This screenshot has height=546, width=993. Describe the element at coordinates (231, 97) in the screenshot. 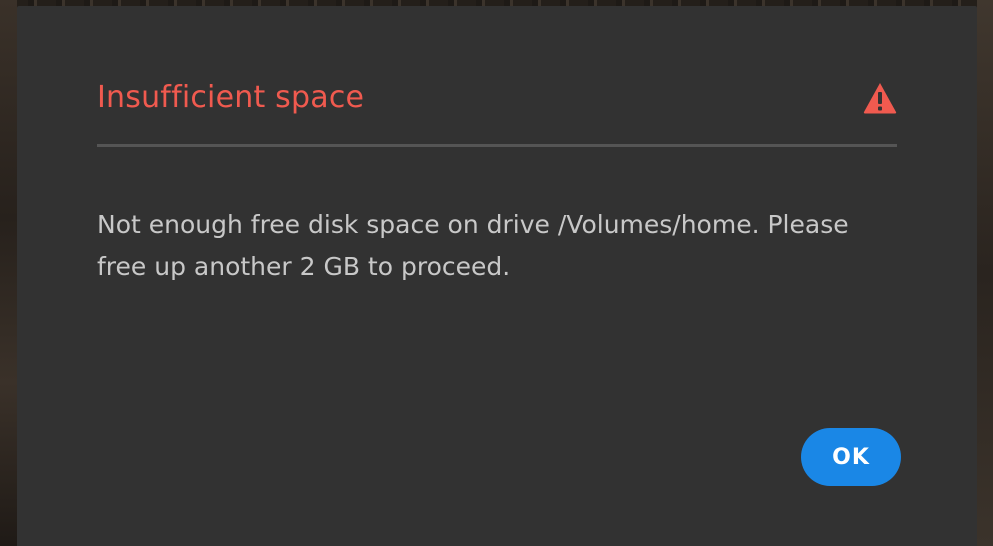

I see `dialog-title: Insufficient space` at that location.